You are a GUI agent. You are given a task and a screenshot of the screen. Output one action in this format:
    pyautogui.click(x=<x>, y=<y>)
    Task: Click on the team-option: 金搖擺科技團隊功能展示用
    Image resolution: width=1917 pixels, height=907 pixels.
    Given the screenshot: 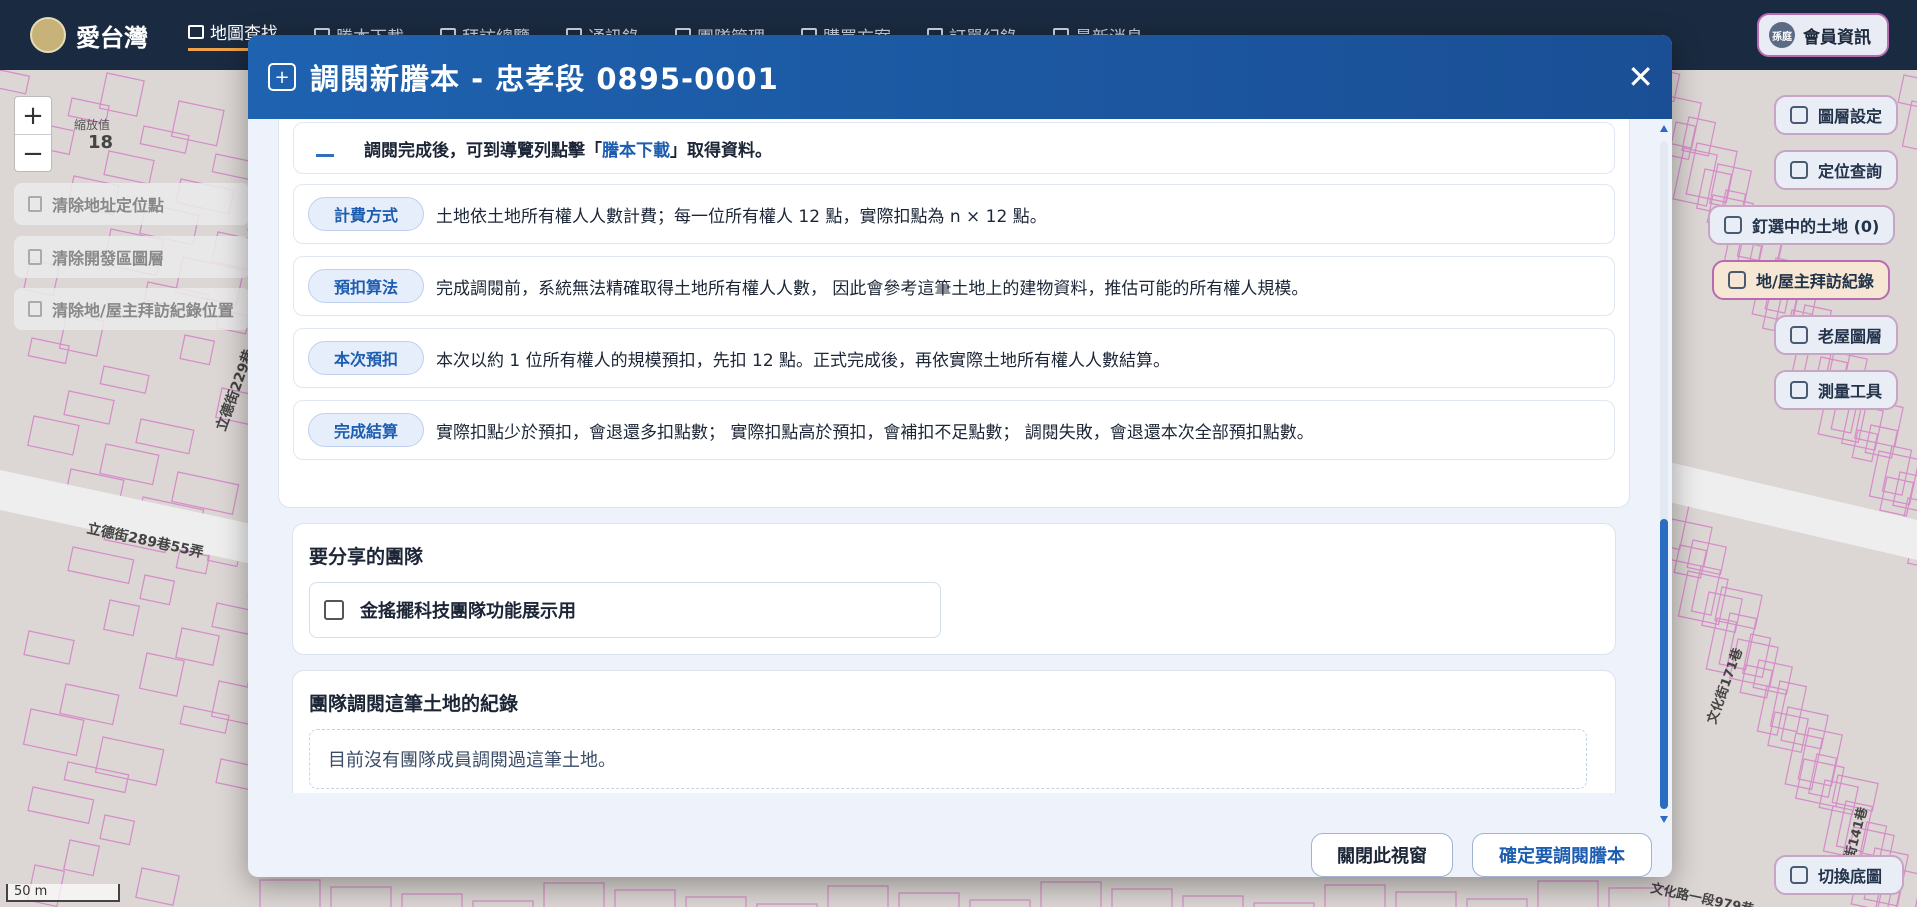 What is the action you would take?
    pyautogui.click(x=625, y=610)
    